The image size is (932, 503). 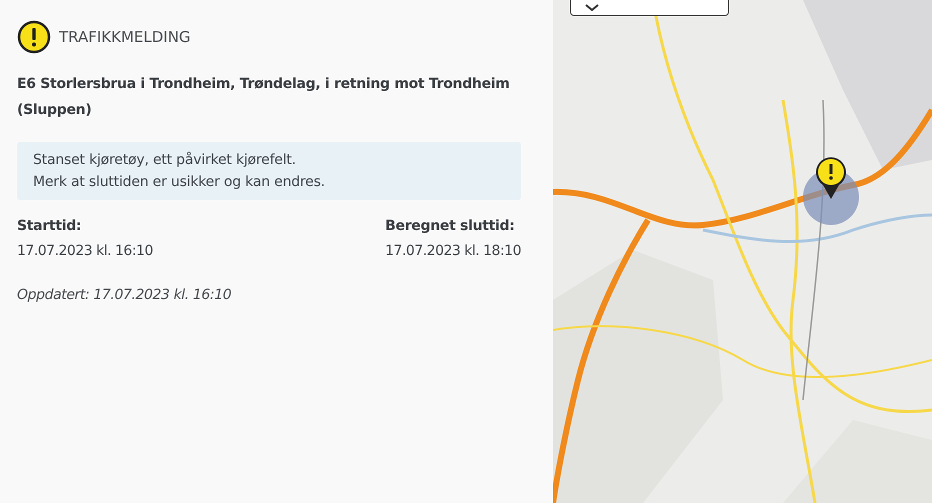 I want to click on info-text: Stanset kjøretøy, ett påvirket kjørefelt., so click(x=165, y=160).